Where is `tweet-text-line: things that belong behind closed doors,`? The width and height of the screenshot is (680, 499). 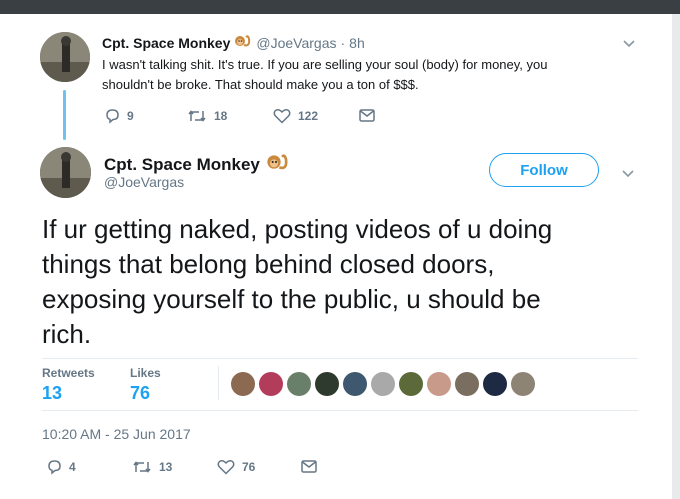 tweet-text-line: things that belong behind closed doors, is located at coordinates (268, 264).